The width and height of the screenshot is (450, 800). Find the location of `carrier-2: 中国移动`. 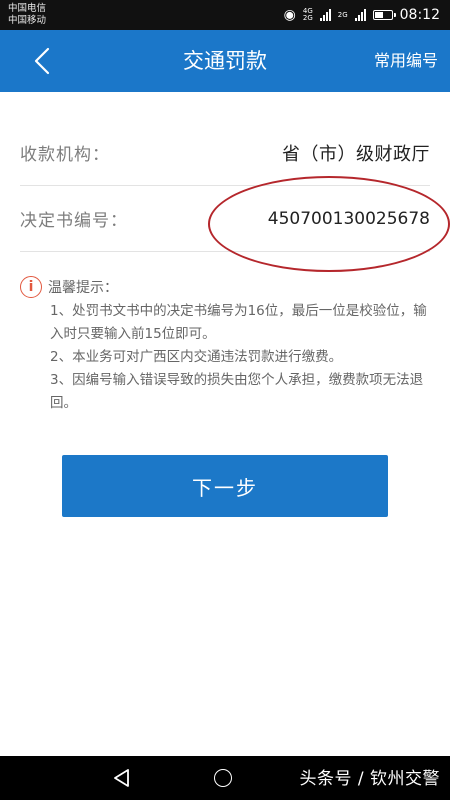

carrier-2: 中国移动 is located at coordinates (27, 20).